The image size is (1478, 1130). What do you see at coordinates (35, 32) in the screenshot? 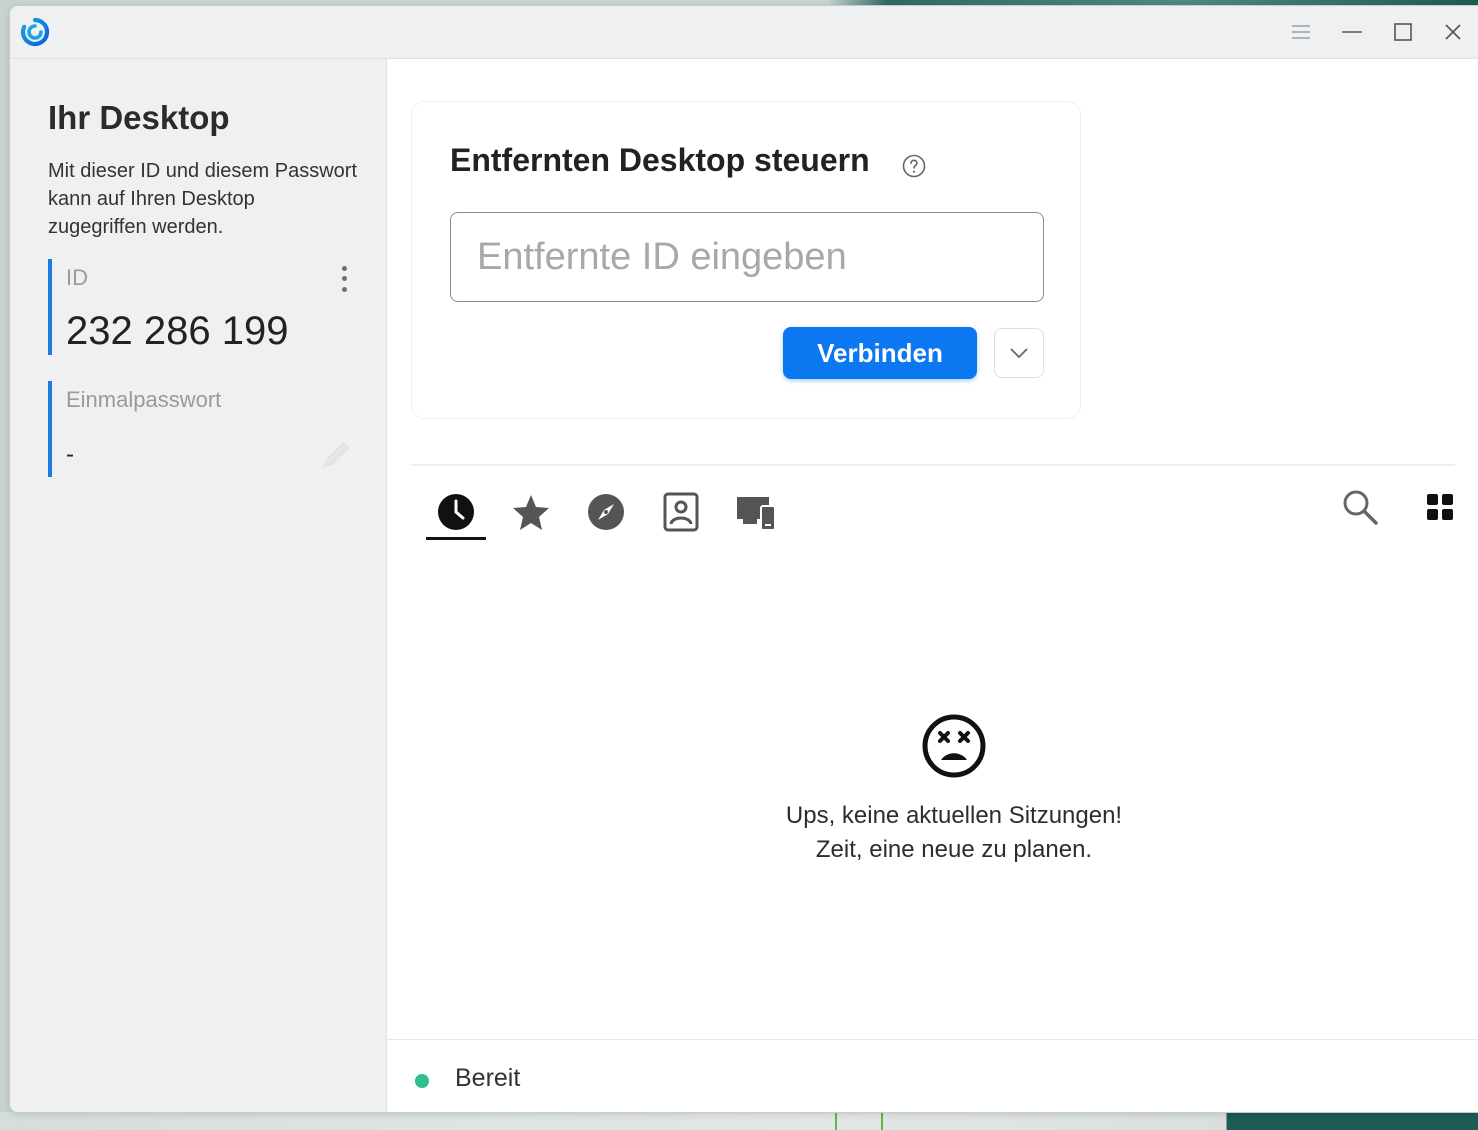
I see `app-logo-icon` at bounding box center [35, 32].